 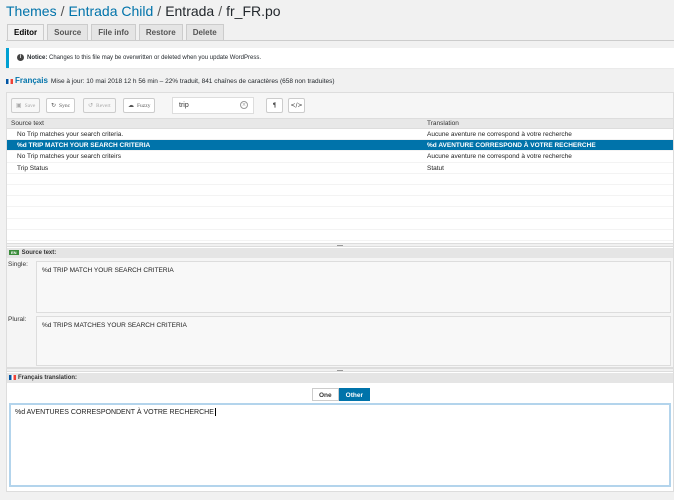 What do you see at coordinates (340, 124) in the screenshot?
I see `grid-header: Source text Translation` at bounding box center [340, 124].